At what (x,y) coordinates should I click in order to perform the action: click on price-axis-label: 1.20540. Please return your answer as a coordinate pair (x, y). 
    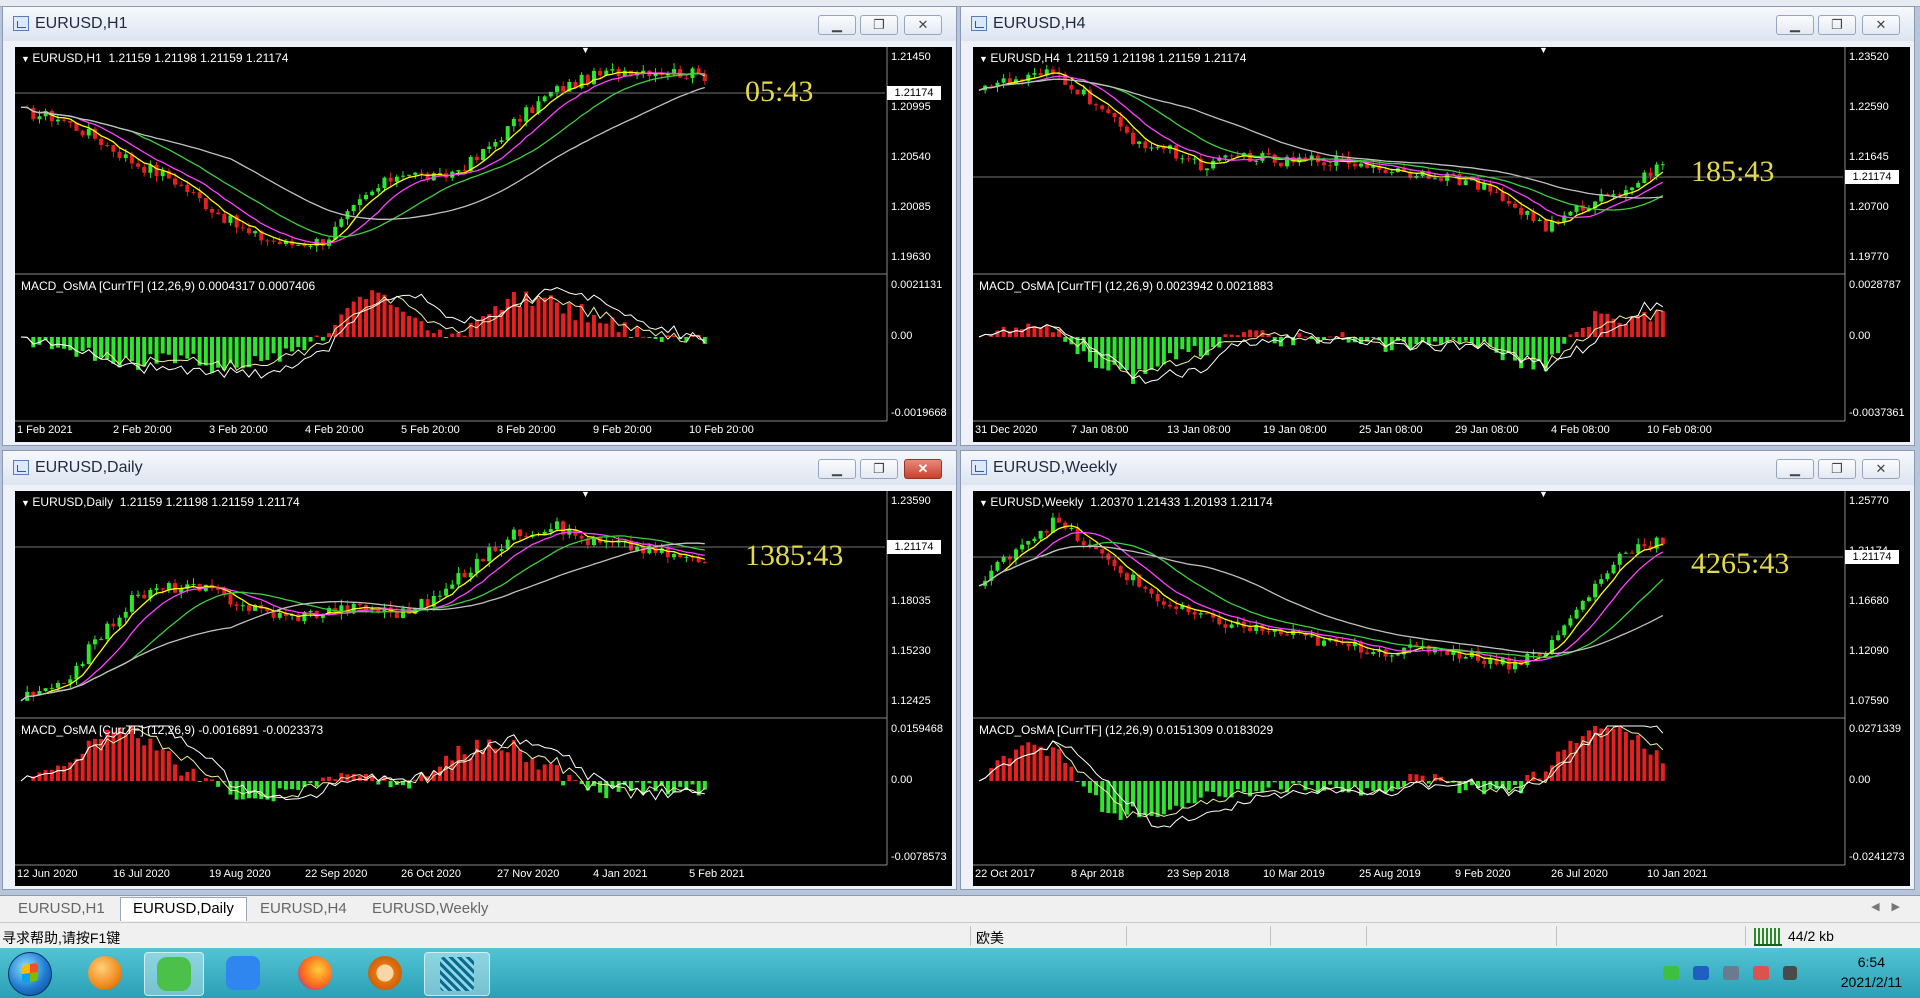
    Looking at the image, I should click on (911, 157).